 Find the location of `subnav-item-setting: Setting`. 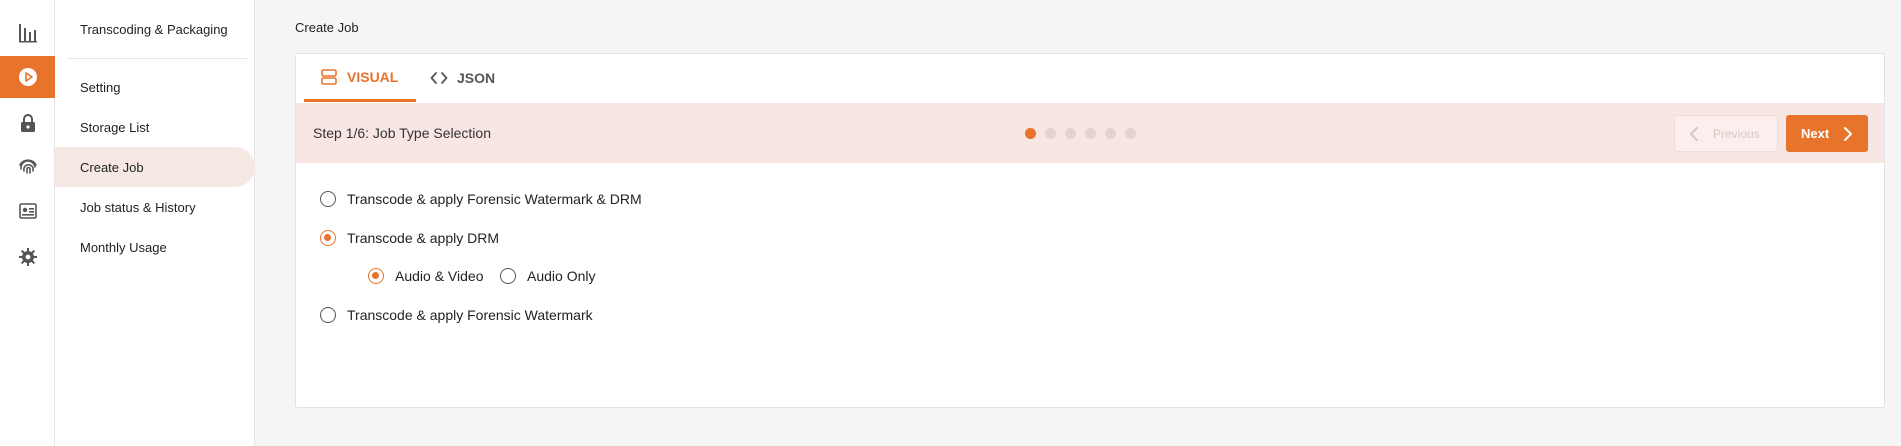

subnav-item-setting: Setting is located at coordinates (155, 87).